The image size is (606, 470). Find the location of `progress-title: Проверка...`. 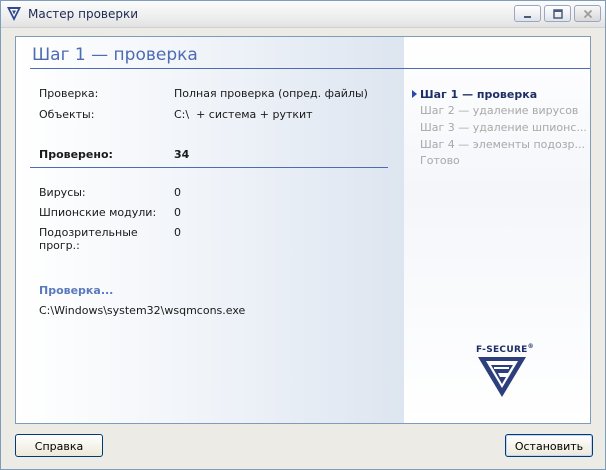

progress-title: Проверка... is located at coordinates (76, 290).